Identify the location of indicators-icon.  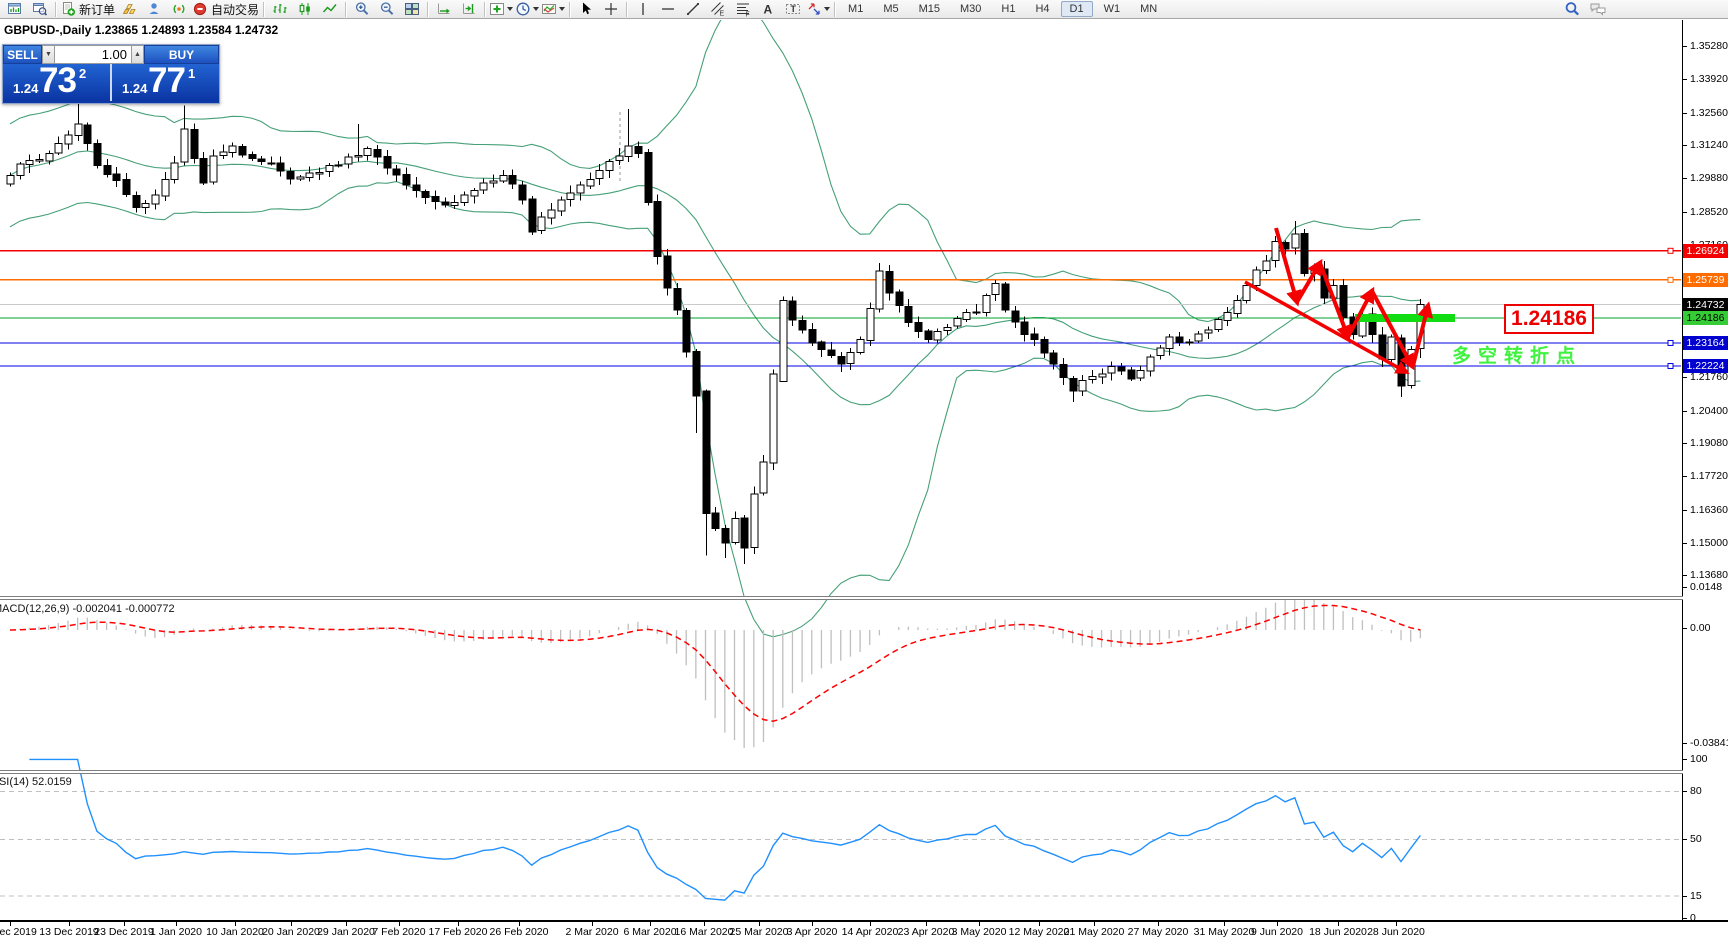
(497, 9).